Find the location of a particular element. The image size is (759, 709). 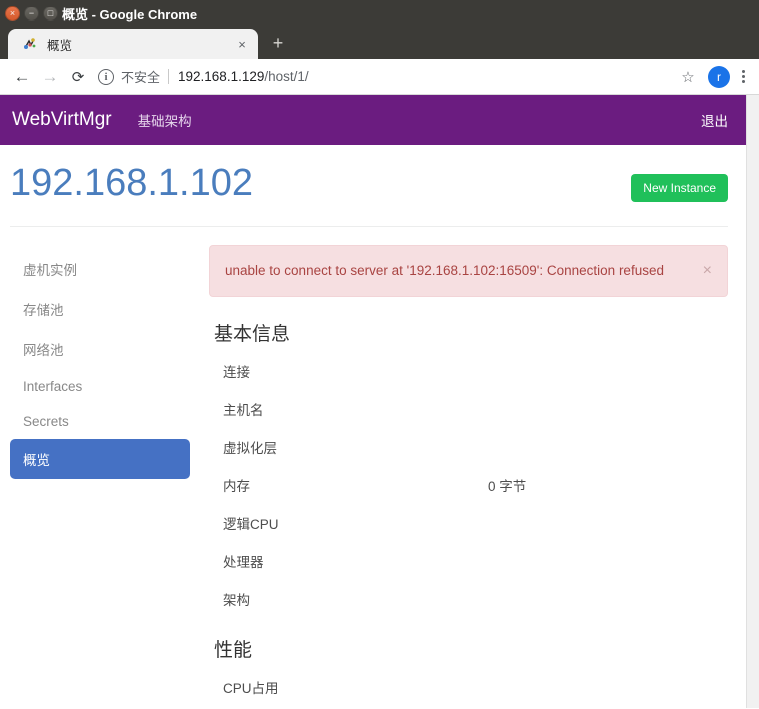

close-icon: × is located at coordinates (702, 271).